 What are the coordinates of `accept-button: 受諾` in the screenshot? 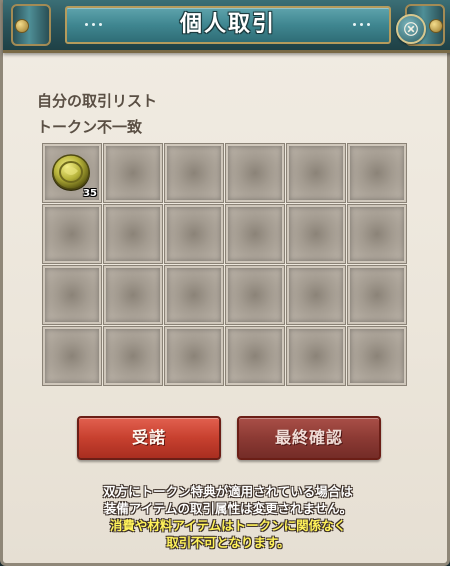 It's located at (149, 438).